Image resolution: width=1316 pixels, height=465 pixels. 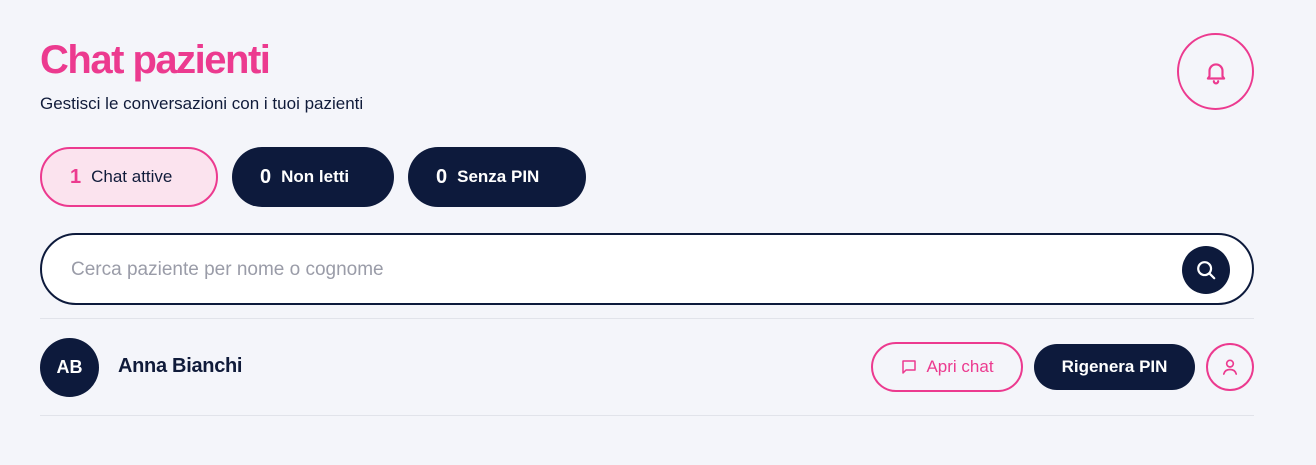 What do you see at coordinates (960, 366) in the screenshot?
I see `open-chat-label: Apri chat` at bounding box center [960, 366].